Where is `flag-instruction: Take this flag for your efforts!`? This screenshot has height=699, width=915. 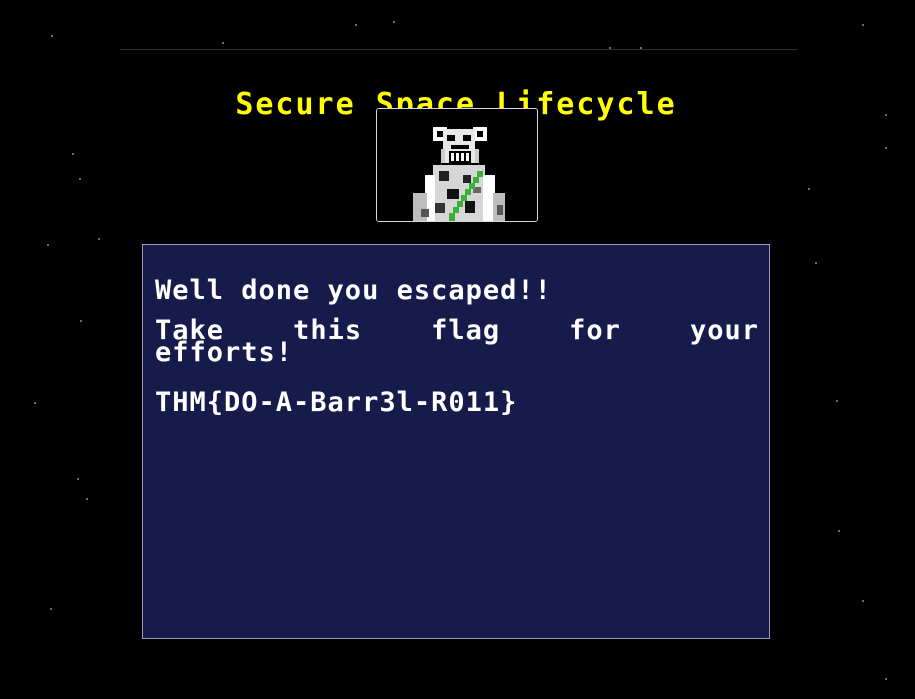 flag-instruction: Take this flag for your efforts! is located at coordinates (457, 341).